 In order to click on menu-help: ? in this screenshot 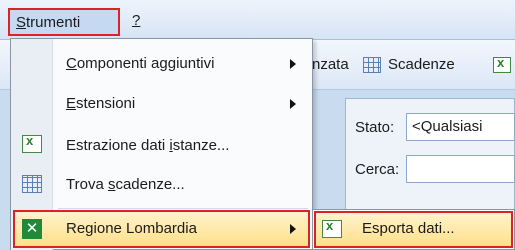, I will do `click(138, 22)`.